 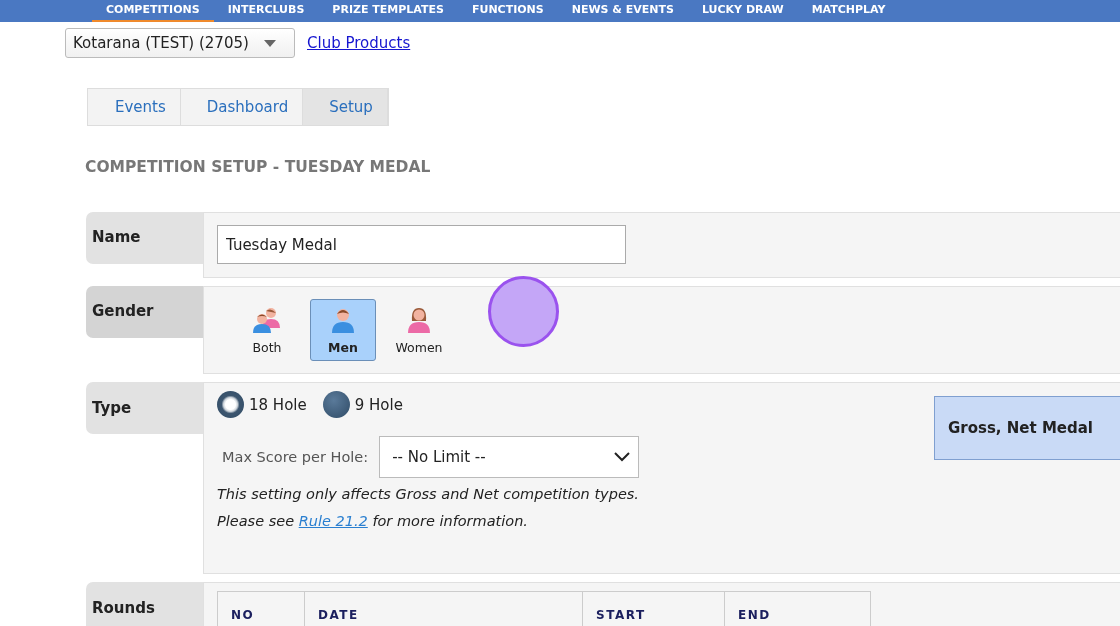 I want to click on gender-option: Both, so click(x=267, y=330).